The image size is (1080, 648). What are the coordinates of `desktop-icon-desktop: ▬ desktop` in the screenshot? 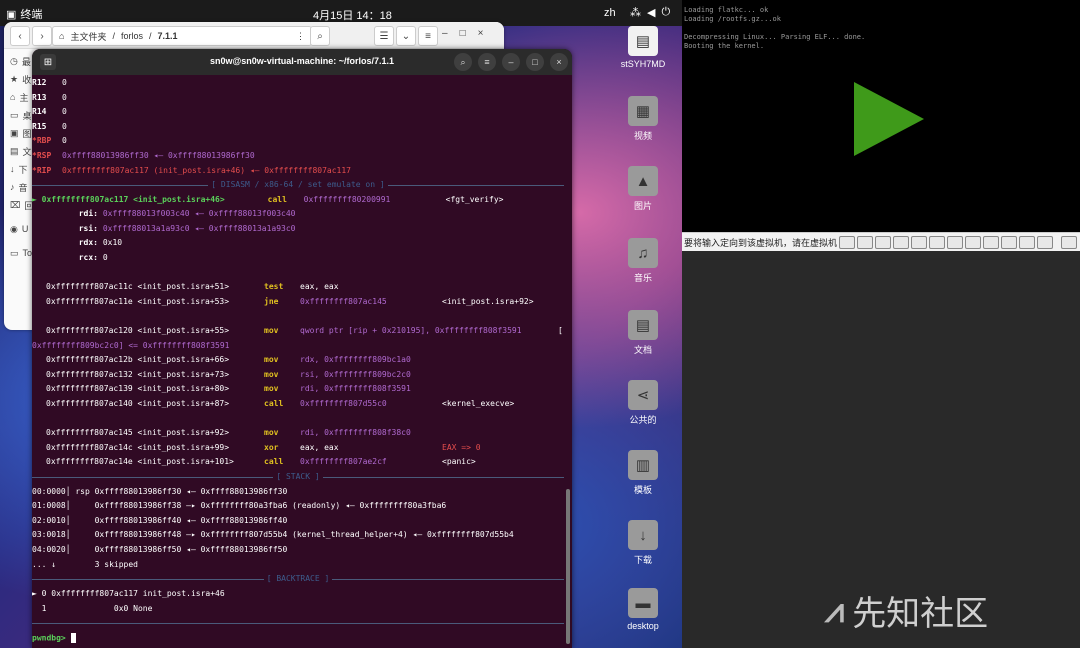 It's located at (643, 609).